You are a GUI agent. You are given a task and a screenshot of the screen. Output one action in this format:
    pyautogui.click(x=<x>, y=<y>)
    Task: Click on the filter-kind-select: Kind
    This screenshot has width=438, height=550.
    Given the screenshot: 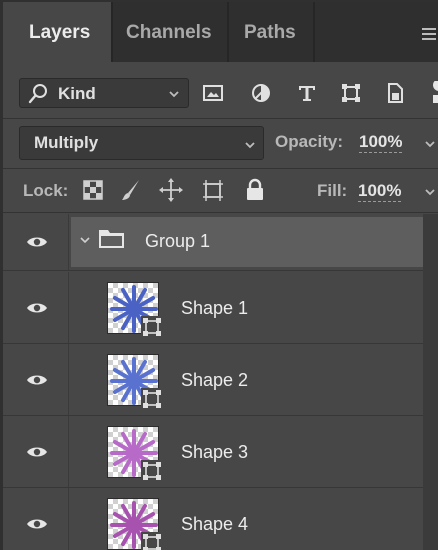 What is the action you would take?
    pyautogui.click(x=104, y=93)
    